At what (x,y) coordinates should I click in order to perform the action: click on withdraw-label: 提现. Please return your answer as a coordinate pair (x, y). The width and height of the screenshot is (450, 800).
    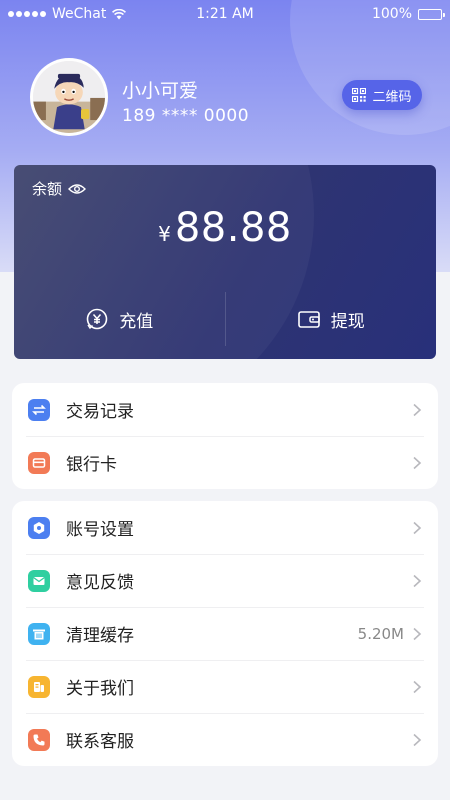
    Looking at the image, I should click on (347, 321).